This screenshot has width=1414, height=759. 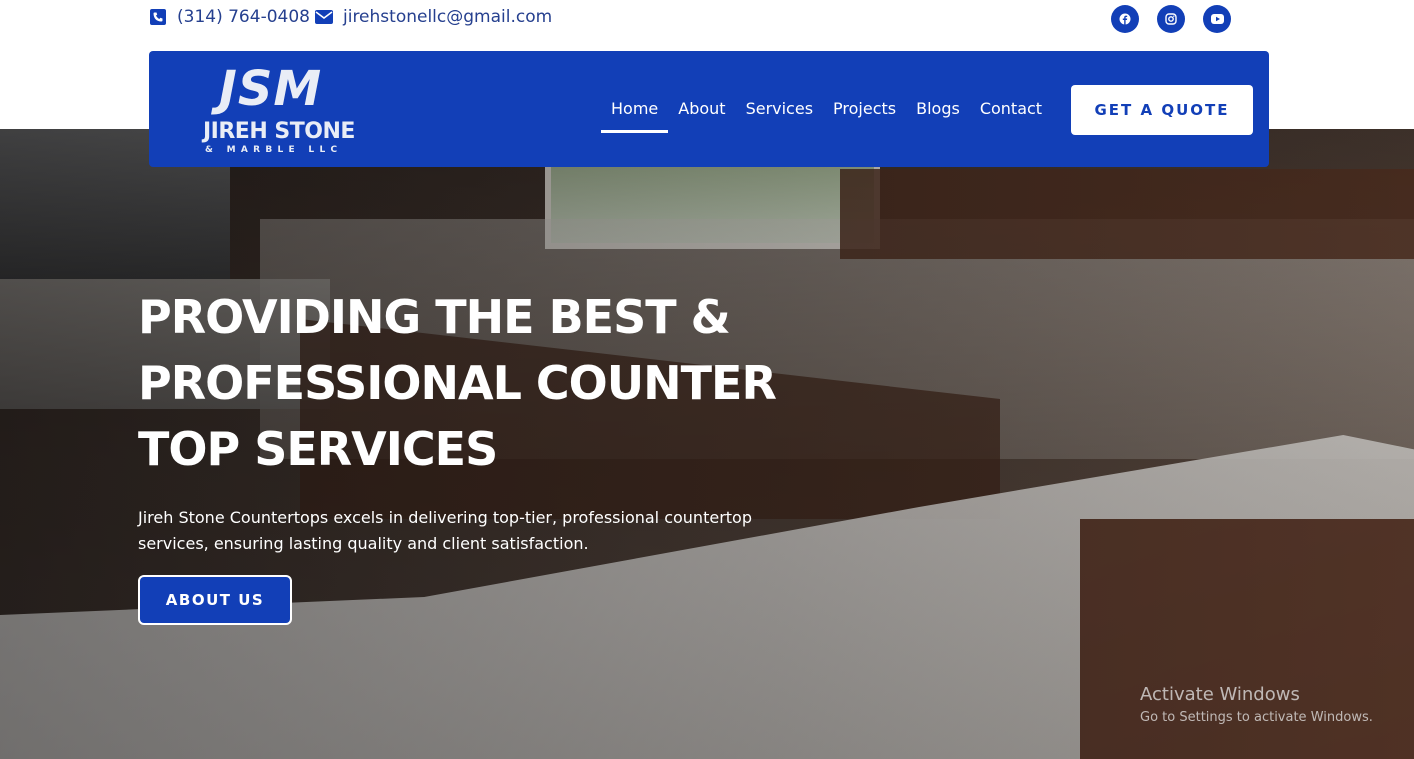 I want to click on watermark-subtitle: Go to Settings to activate Windows., so click(x=1256, y=717).